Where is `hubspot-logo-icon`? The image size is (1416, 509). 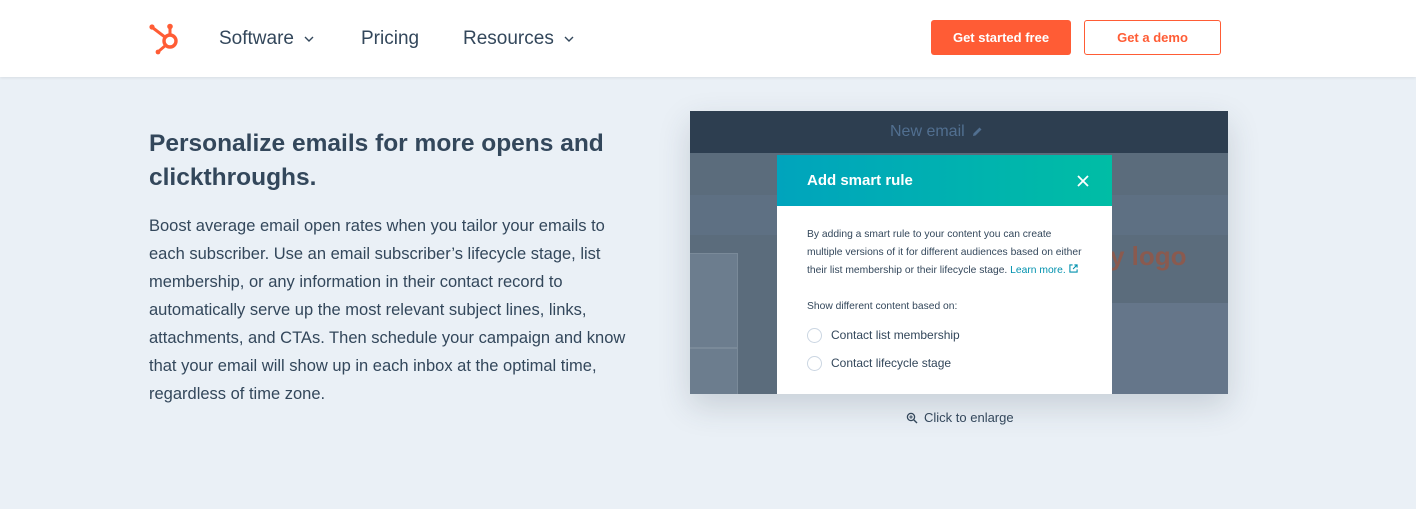 hubspot-logo-icon is located at coordinates (164, 38).